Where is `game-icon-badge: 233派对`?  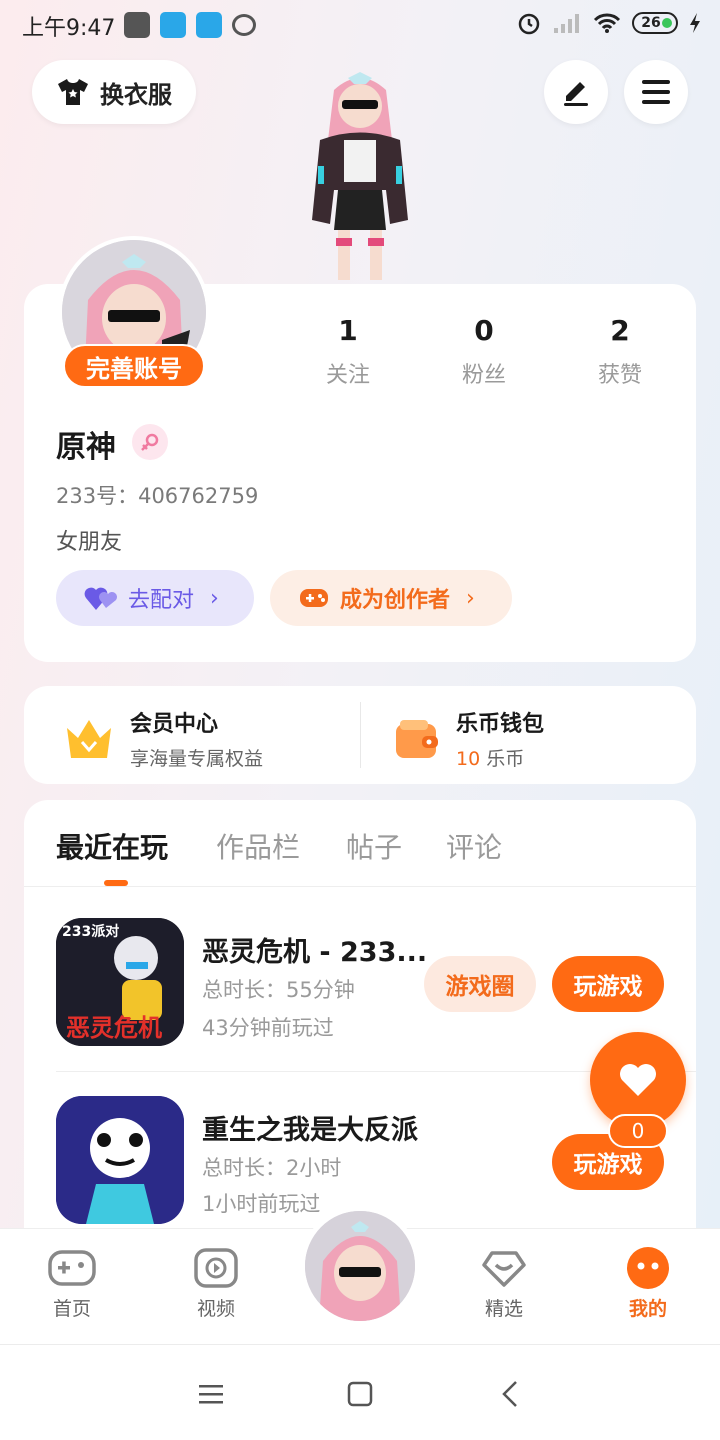 game-icon-badge: 233派对 is located at coordinates (90, 931).